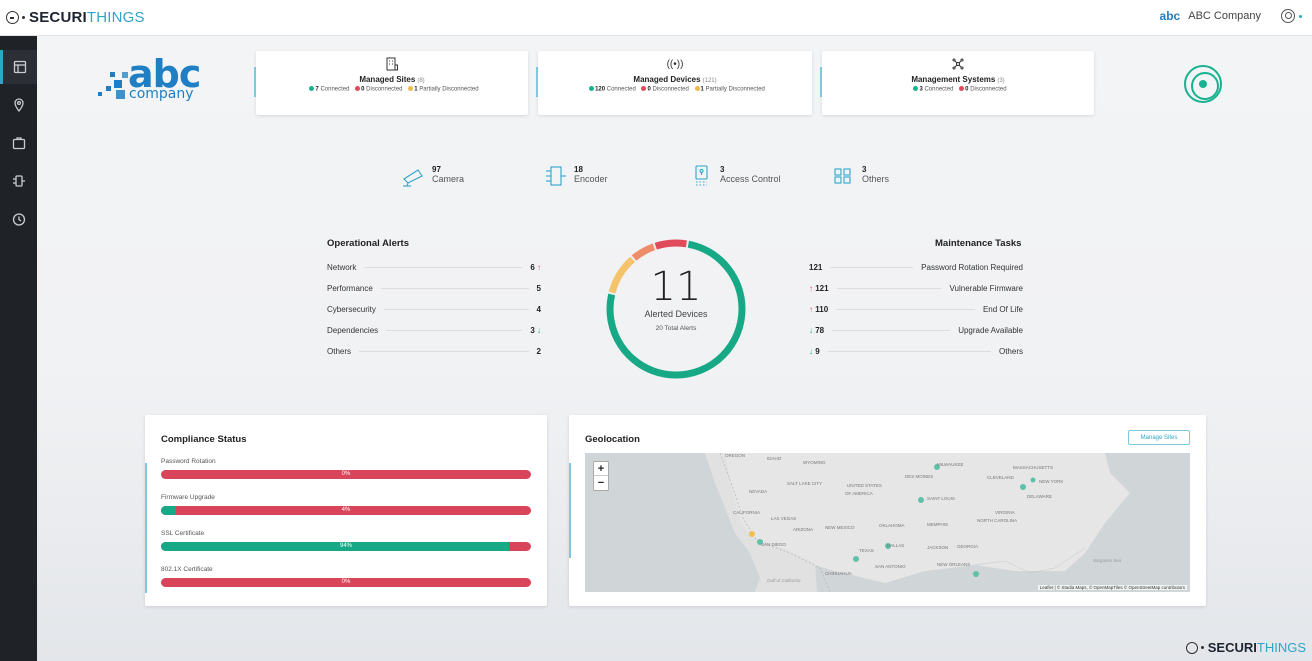 The height and width of the screenshot is (661, 1312). Describe the element at coordinates (675, 64) in the screenshot. I see `broadcast-icon: ((•))` at that location.